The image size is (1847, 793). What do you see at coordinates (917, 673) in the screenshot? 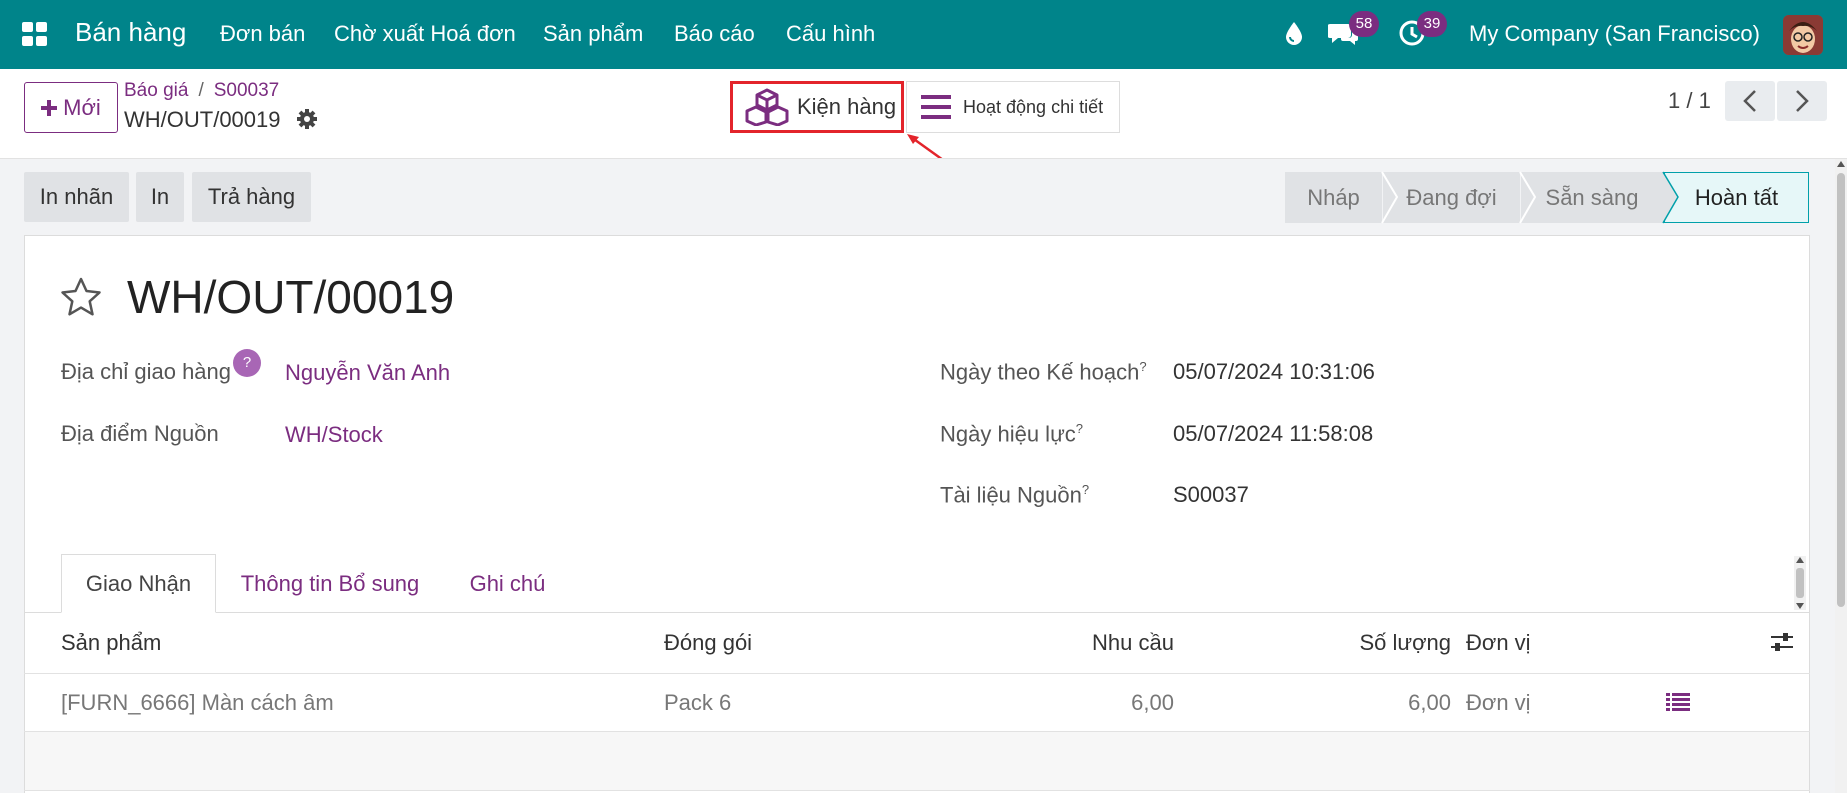
I see `header-divider` at bounding box center [917, 673].